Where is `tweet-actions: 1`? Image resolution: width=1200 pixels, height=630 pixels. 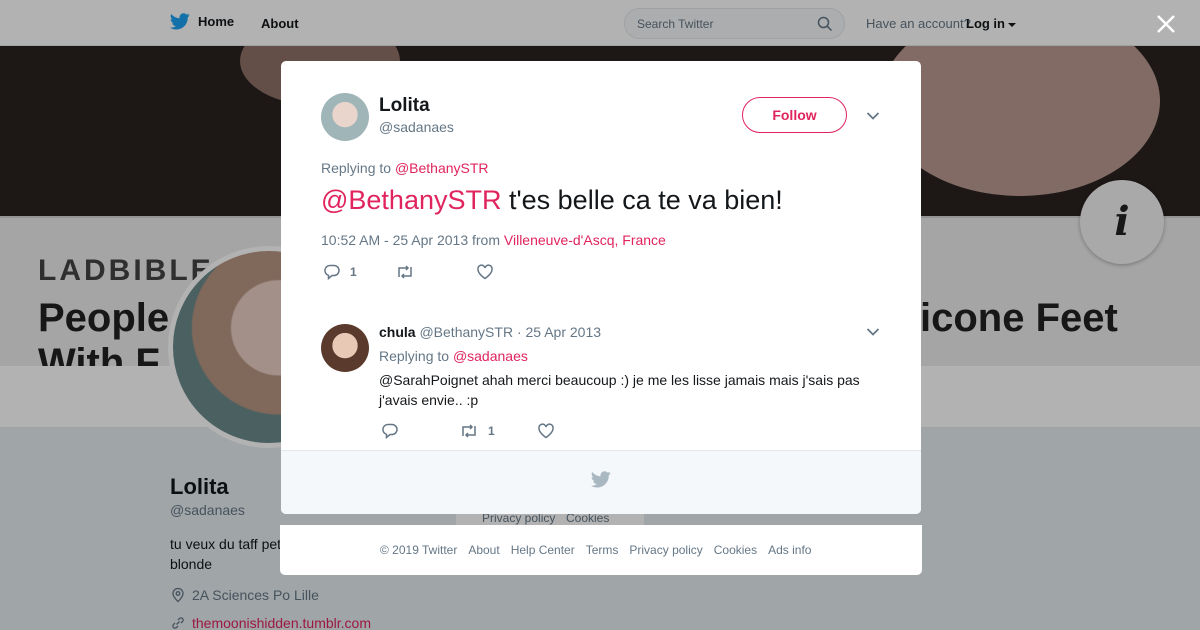 tweet-actions: 1 is located at coordinates (408, 272).